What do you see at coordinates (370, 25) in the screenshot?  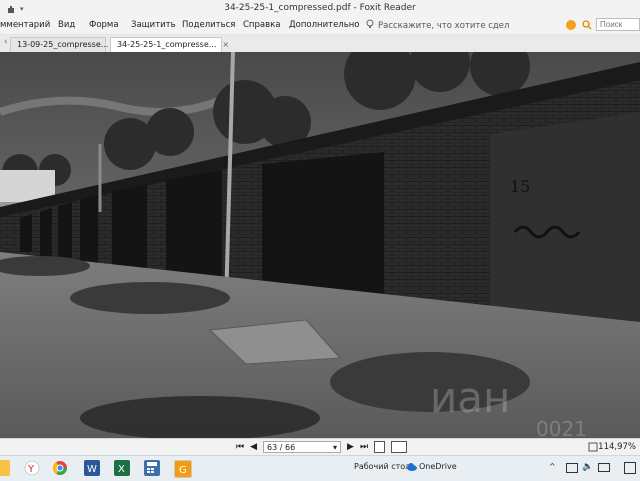 I see `lightbulb-icon` at bounding box center [370, 25].